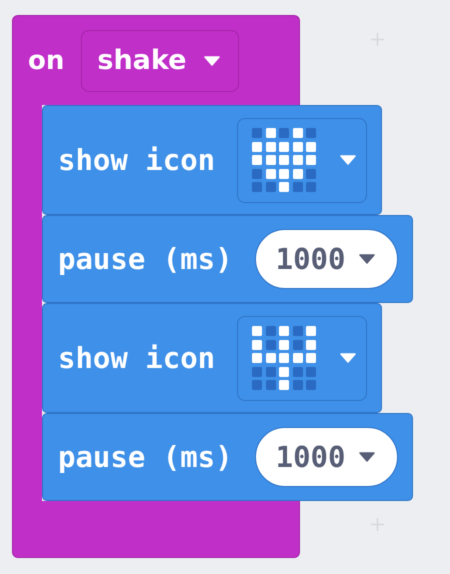 This screenshot has width=450, height=574. What do you see at coordinates (46, 61) in the screenshot?
I see `event-label: on` at bounding box center [46, 61].